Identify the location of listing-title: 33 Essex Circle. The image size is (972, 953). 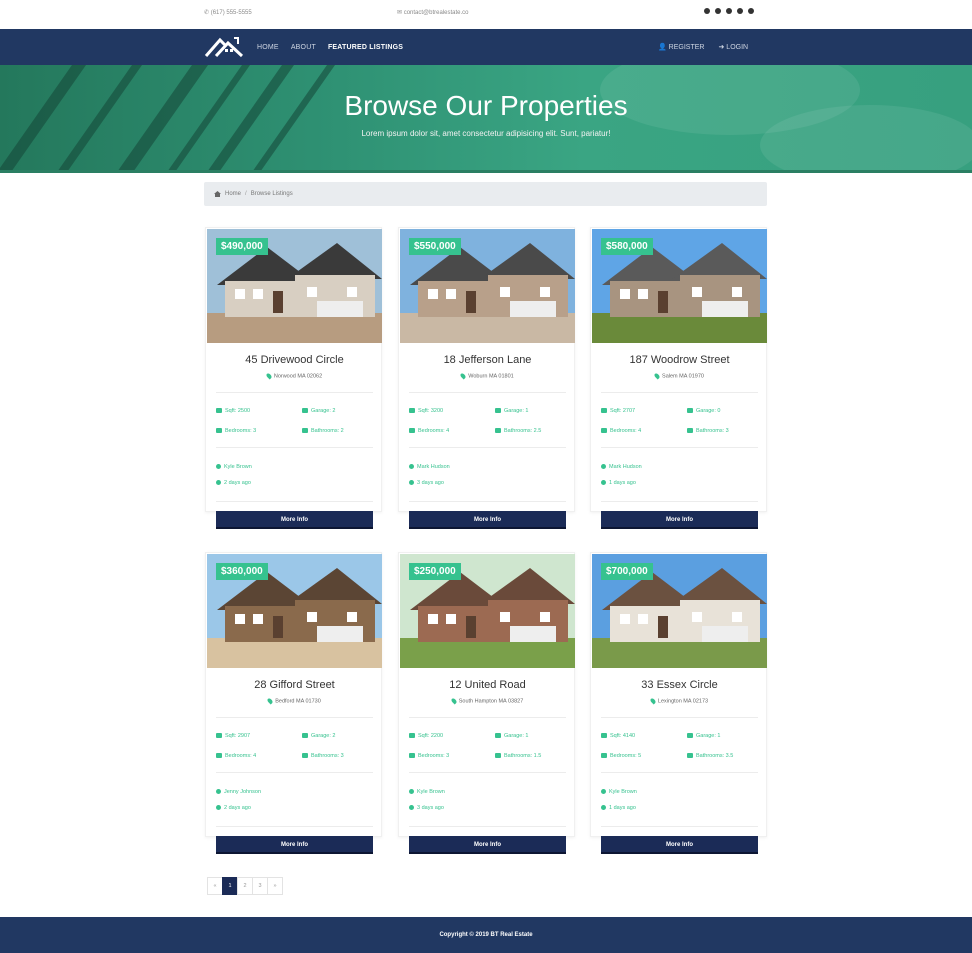
(679, 685).